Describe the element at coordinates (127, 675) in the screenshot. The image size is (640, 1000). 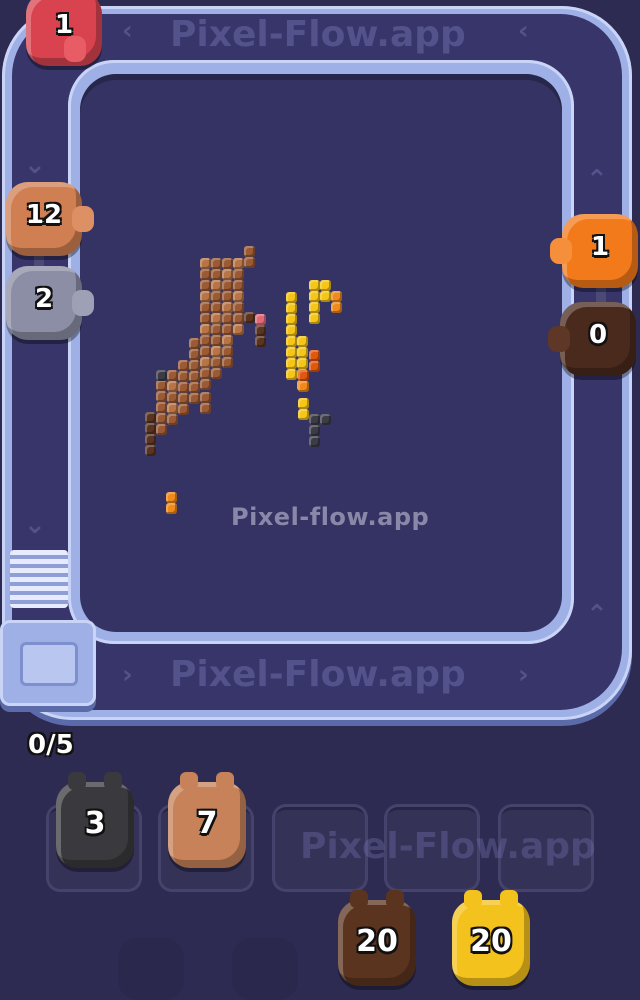
I see `chevron-right-icon: ›` at that location.